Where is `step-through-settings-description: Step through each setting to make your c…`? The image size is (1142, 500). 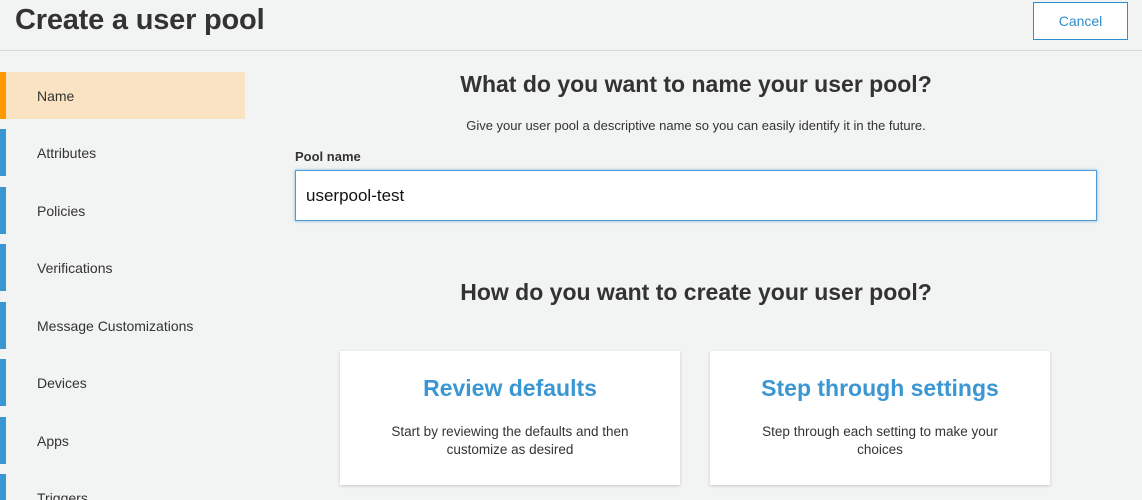
step-through-settings-description: Step through each setting to make your c… is located at coordinates (880, 440).